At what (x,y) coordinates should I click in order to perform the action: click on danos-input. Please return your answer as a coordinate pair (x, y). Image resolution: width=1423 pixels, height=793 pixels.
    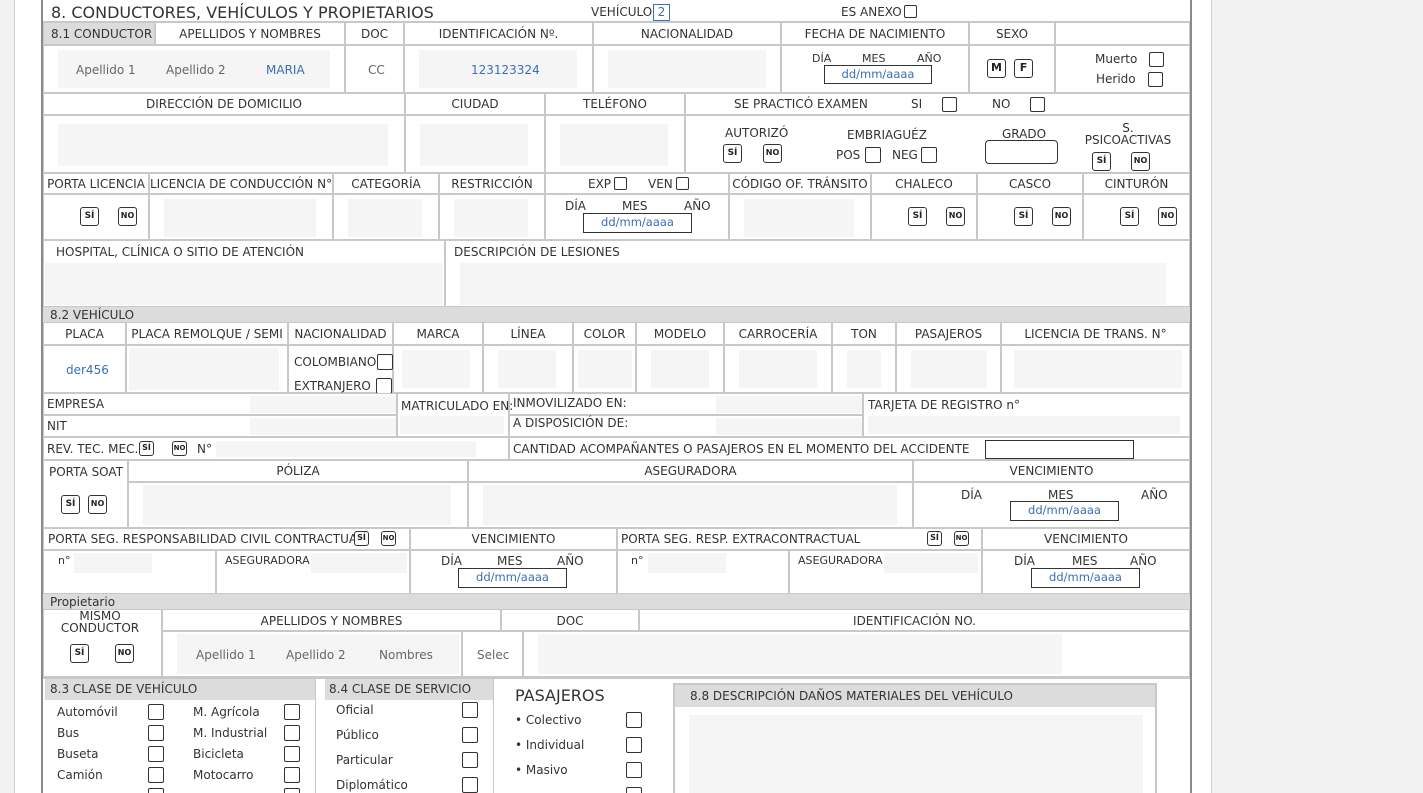
    Looking at the image, I should click on (916, 754).